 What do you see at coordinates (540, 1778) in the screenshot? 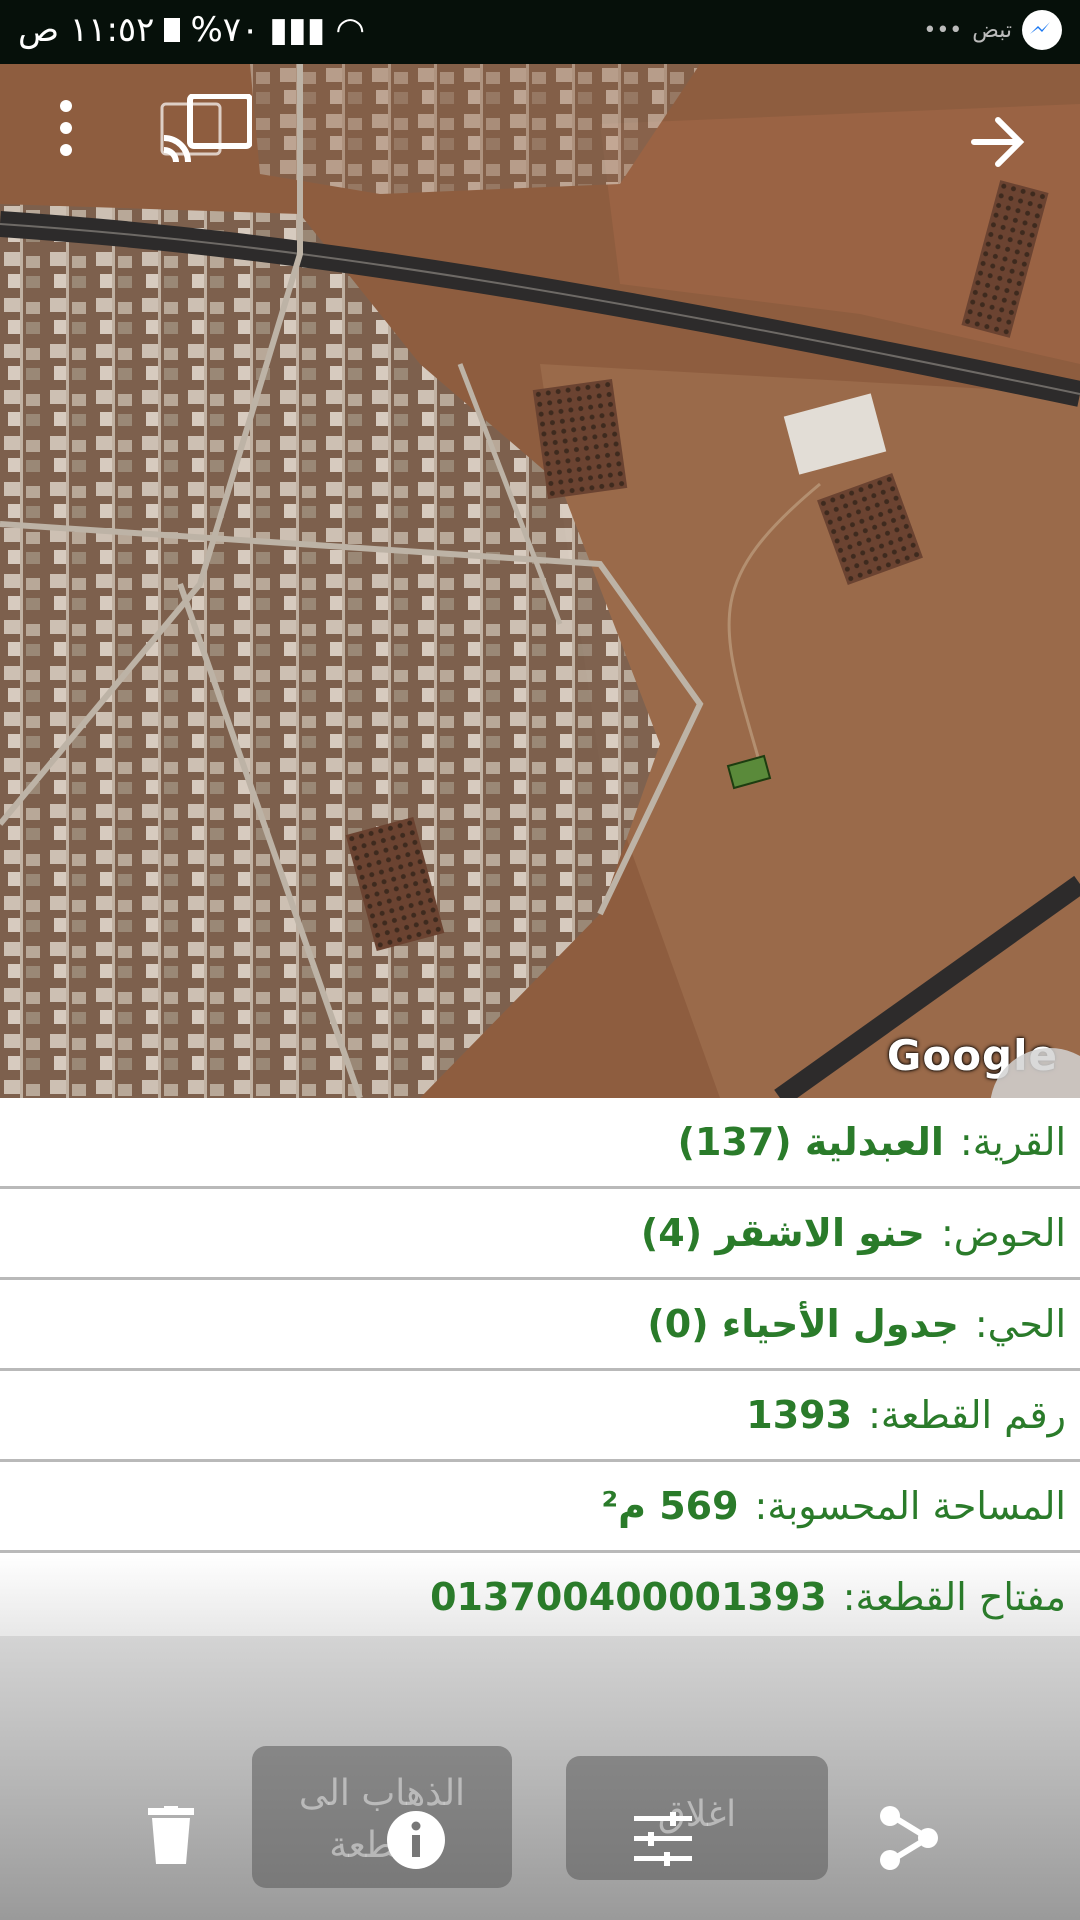
I see `bottom-toolbar: الذهاب الى القطعة اغلاق` at bounding box center [540, 1778].